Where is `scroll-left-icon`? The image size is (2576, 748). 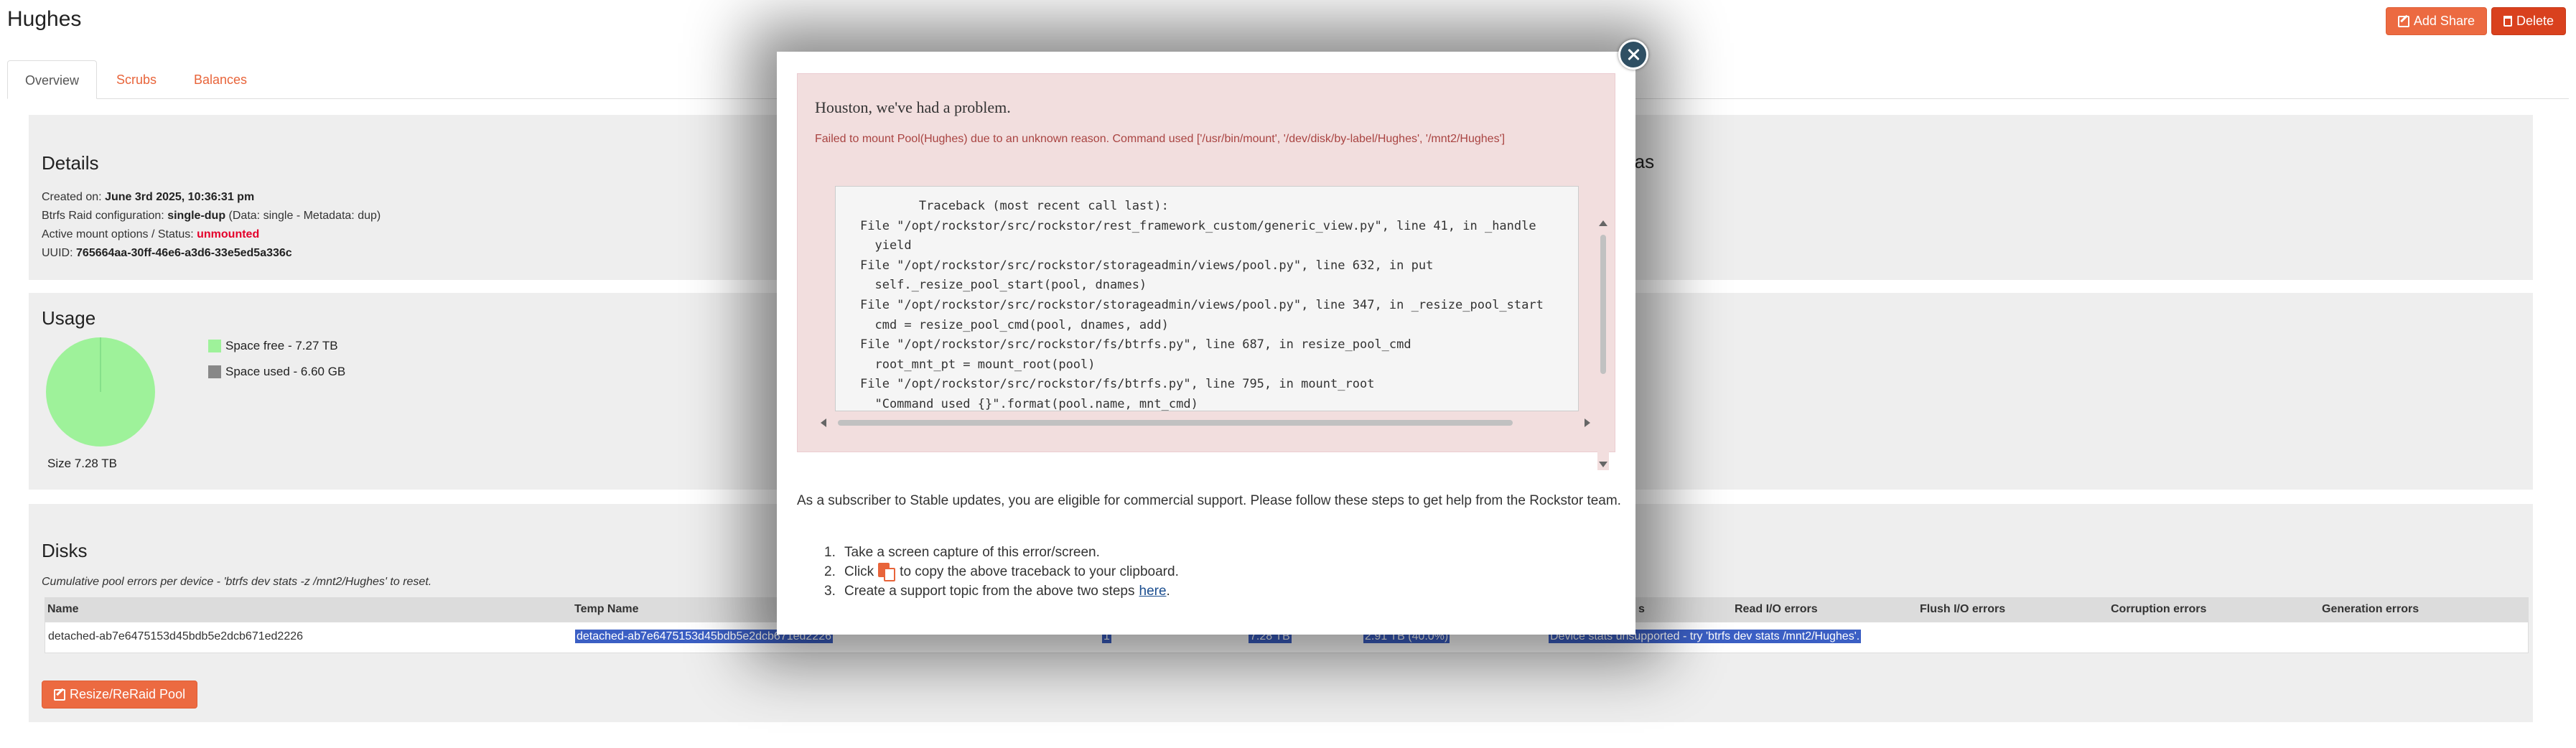 scroll-left-icon is located at coordinates (823, 423).